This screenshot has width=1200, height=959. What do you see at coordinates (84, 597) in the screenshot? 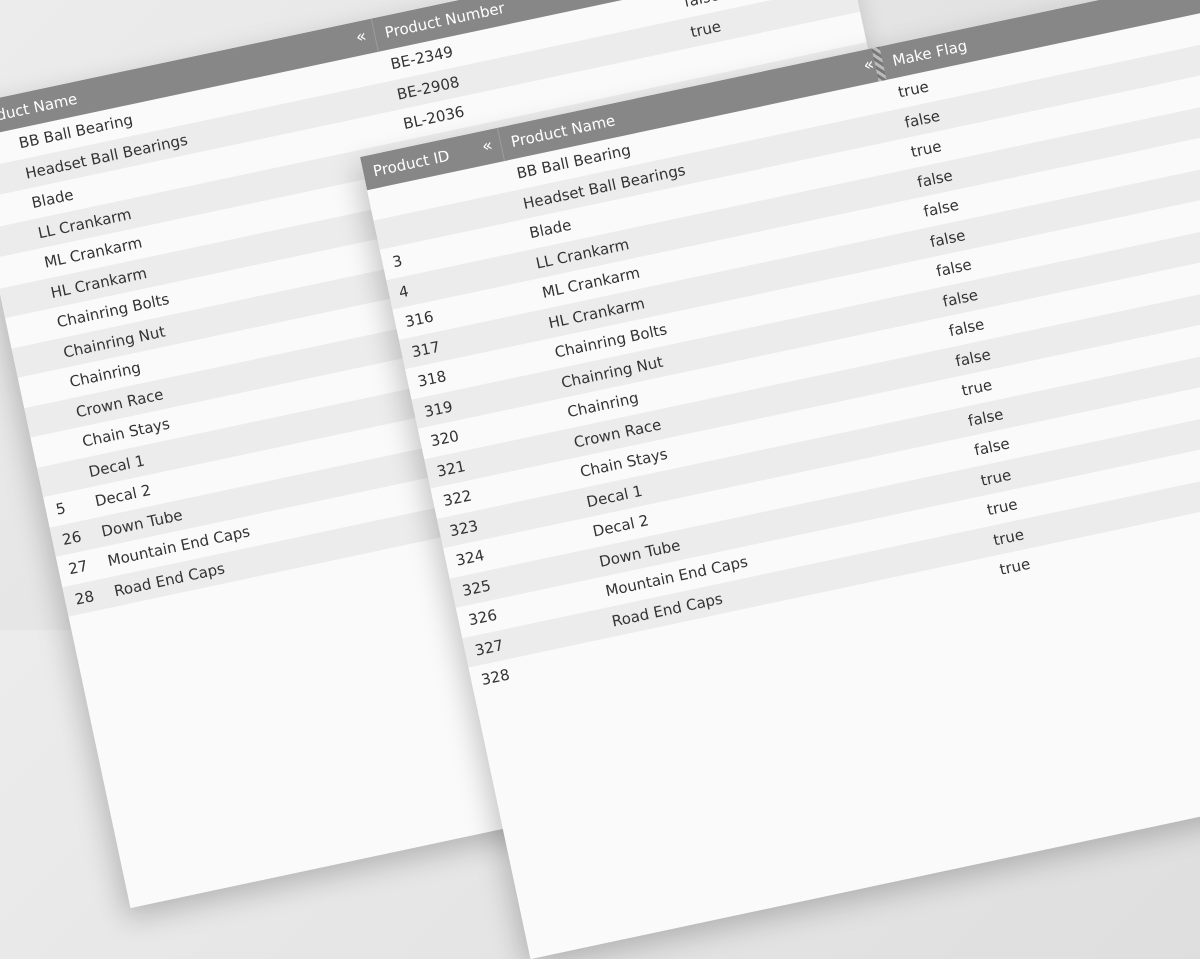
I see `product-id-cell: 28` at bounding box center [84, 597].